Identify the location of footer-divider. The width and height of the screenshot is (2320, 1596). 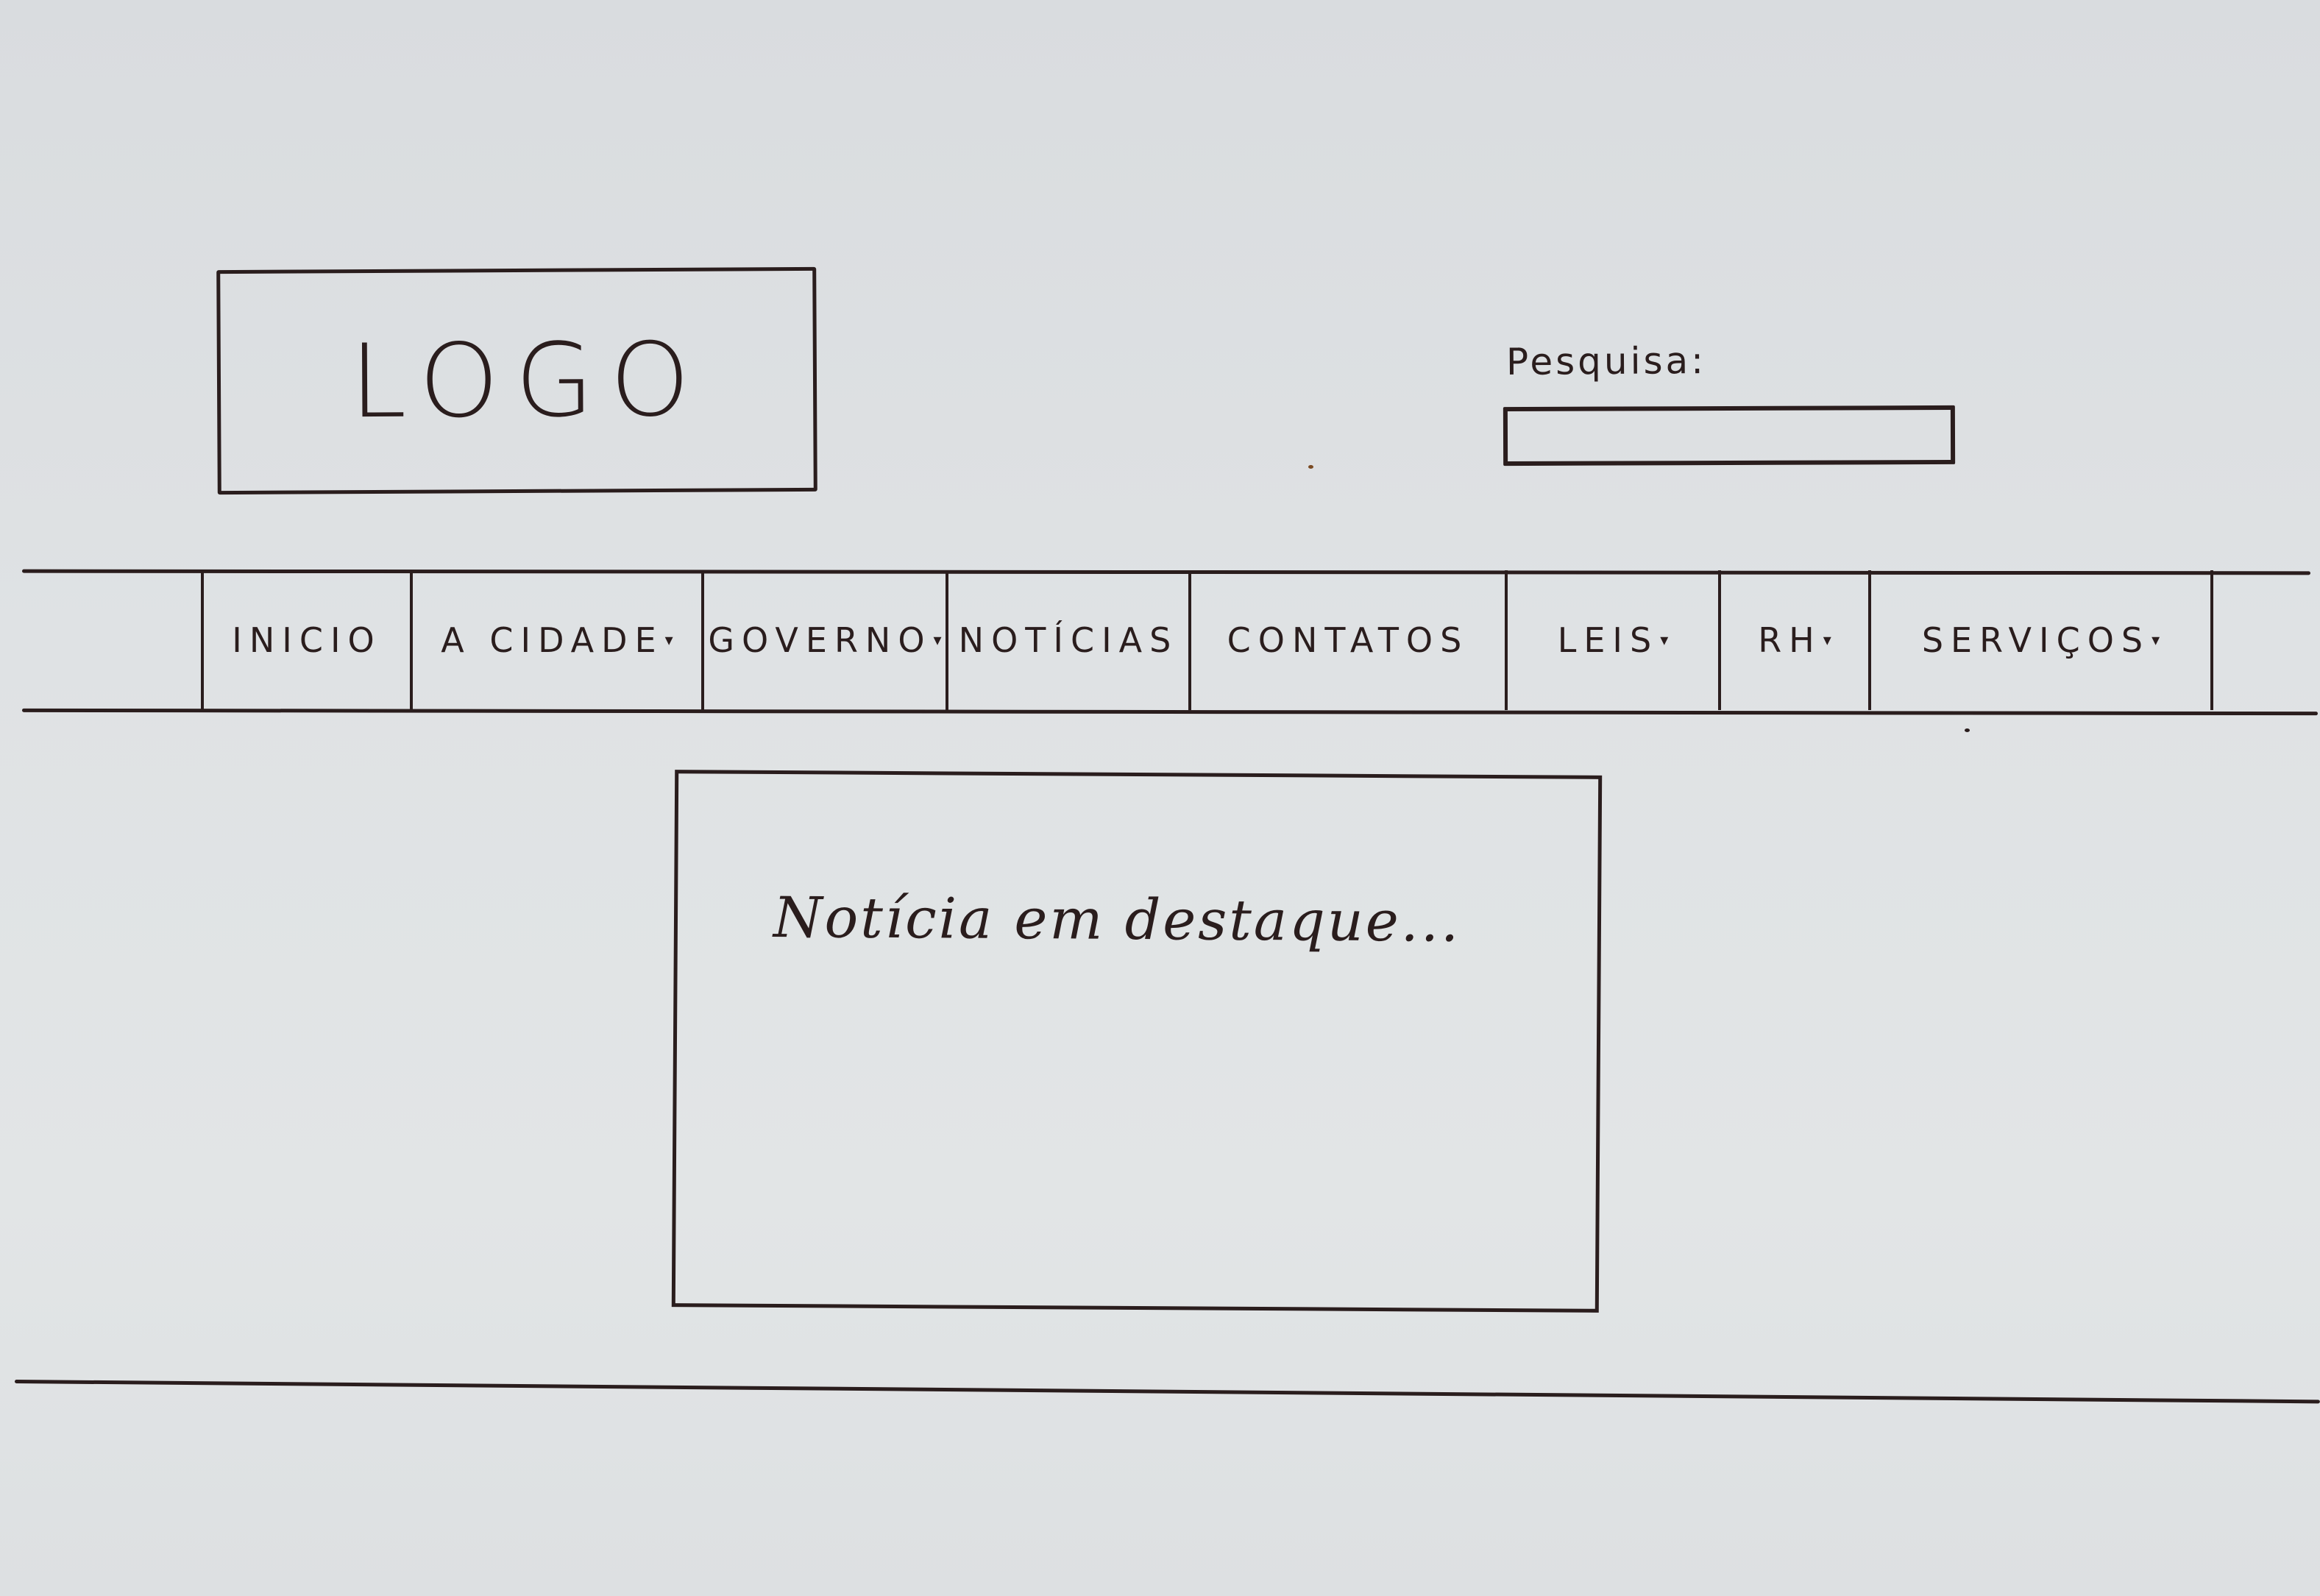
(1167, 1392).